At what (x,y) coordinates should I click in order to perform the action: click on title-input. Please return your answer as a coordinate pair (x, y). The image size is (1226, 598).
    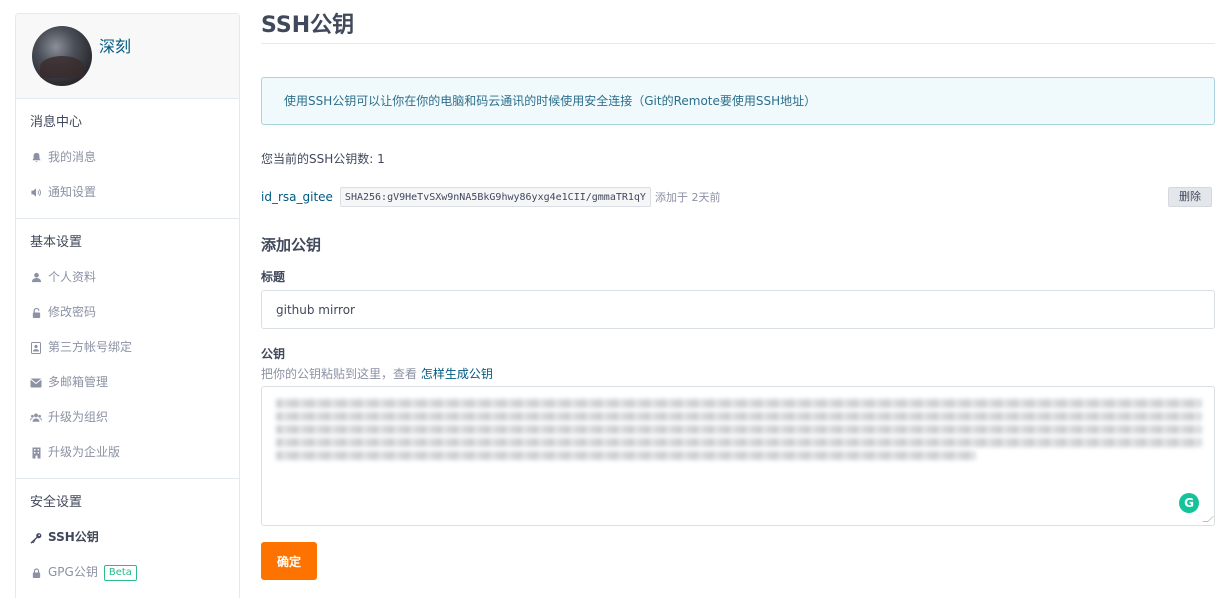
    Looking at the image, I should click on (738, 309).